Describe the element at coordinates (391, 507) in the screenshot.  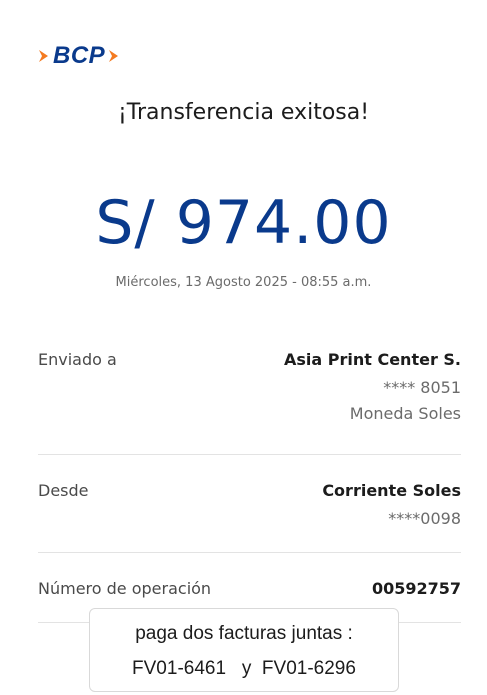
I see `from-values: Corriente Soles ****0098` at that location.